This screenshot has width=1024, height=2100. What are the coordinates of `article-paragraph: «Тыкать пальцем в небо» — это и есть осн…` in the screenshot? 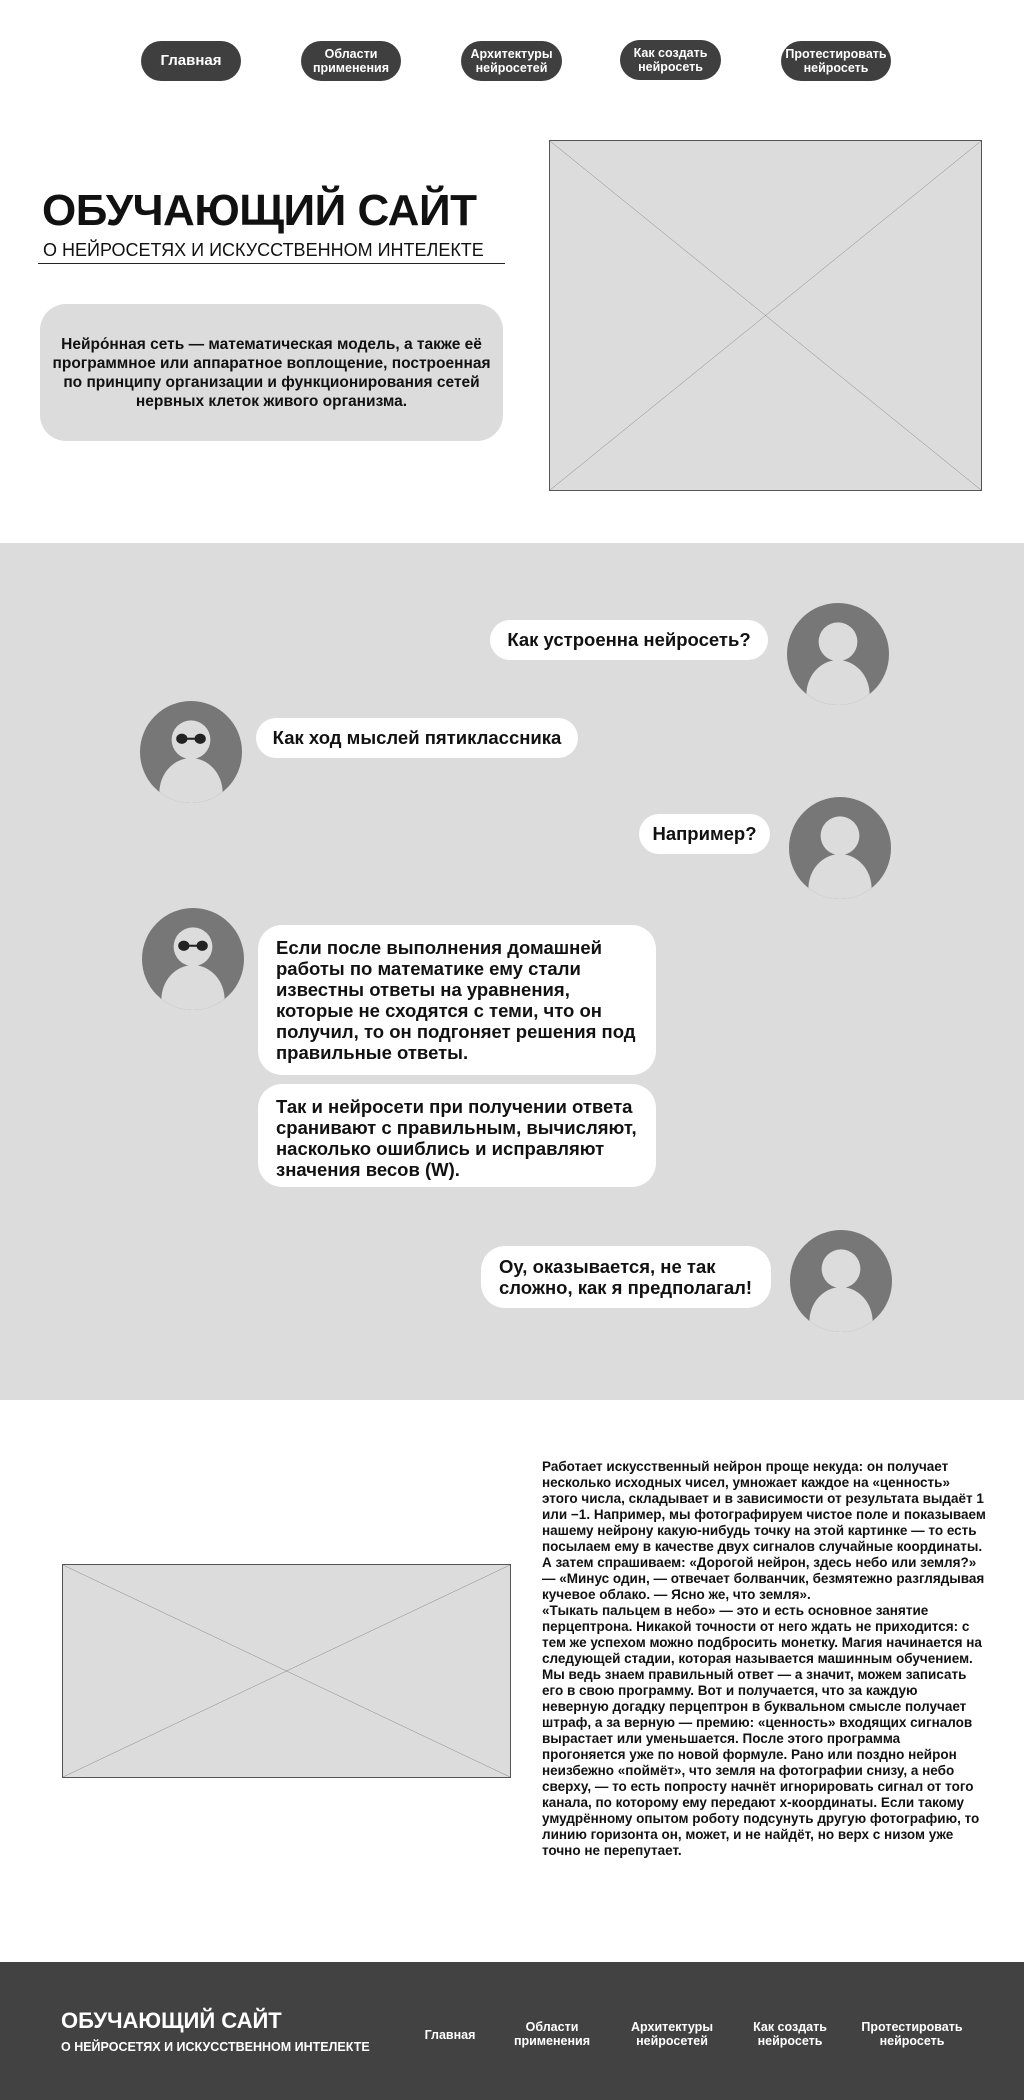 It's located at (762, 1730).